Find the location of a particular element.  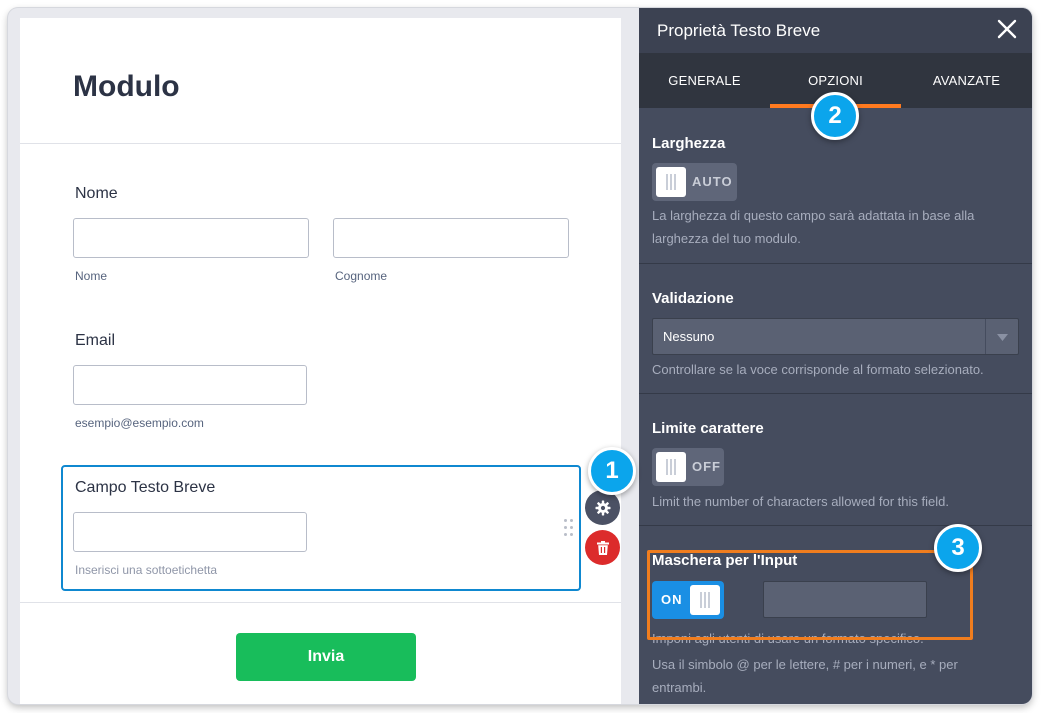

trash-icon is located at coordinates (602, 547).